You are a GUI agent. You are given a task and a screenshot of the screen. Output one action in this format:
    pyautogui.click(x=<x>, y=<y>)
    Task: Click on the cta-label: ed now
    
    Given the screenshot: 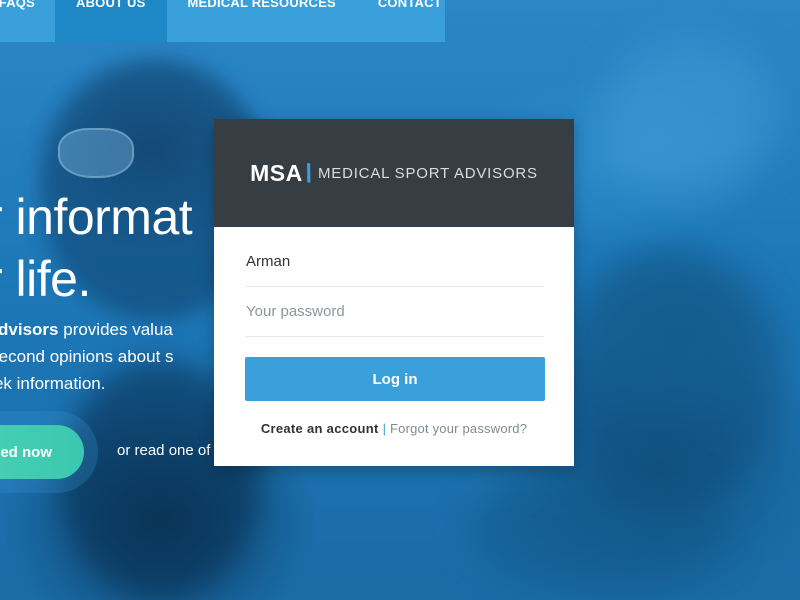 What is the action you would take?
    pyautogui.click(x=26, y=452)
    